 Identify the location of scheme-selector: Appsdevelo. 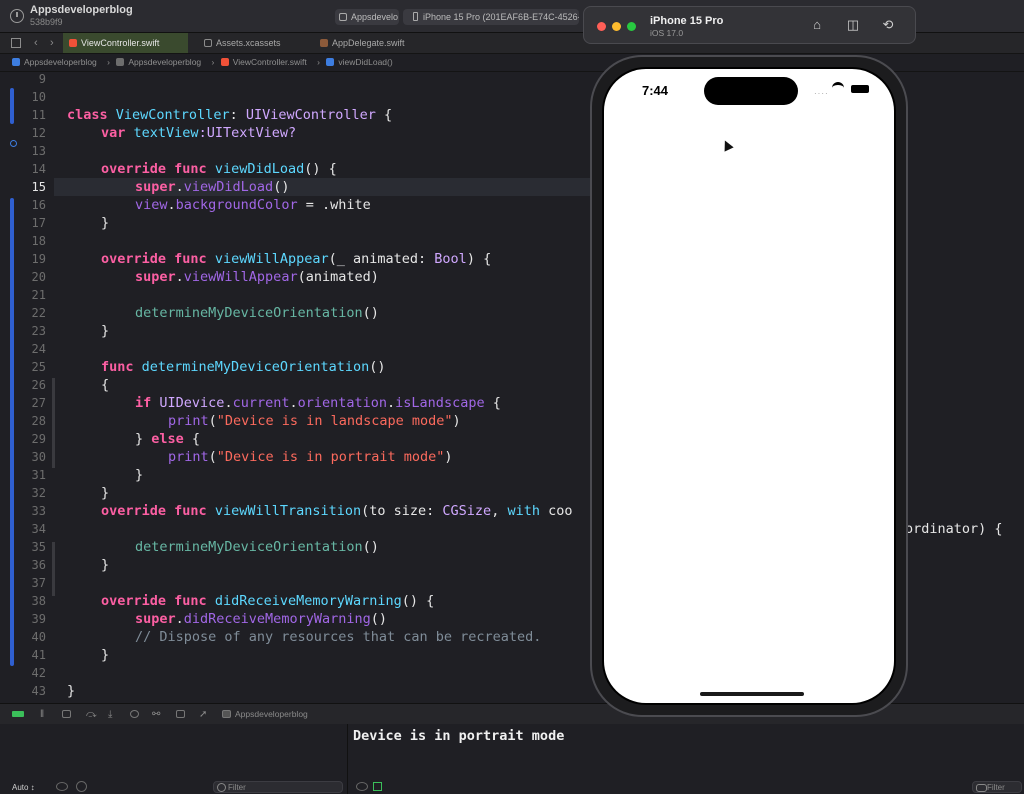
(367, 17).